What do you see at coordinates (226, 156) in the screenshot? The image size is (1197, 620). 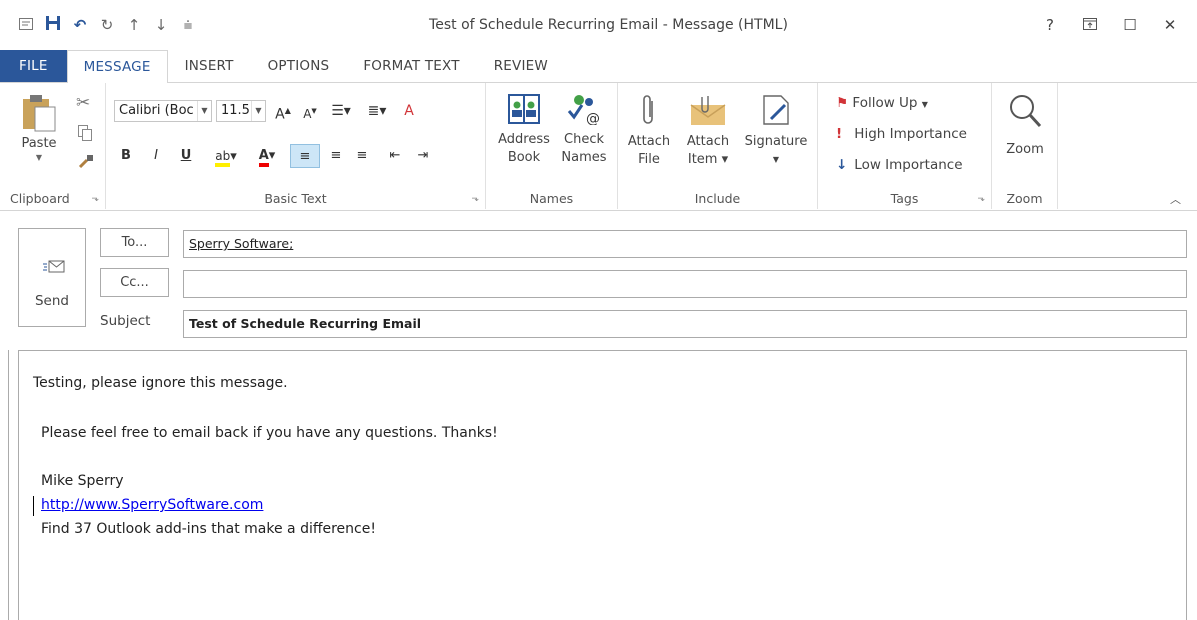 I see `highlight-icon: ab▾` at bounding box center [226, 156].